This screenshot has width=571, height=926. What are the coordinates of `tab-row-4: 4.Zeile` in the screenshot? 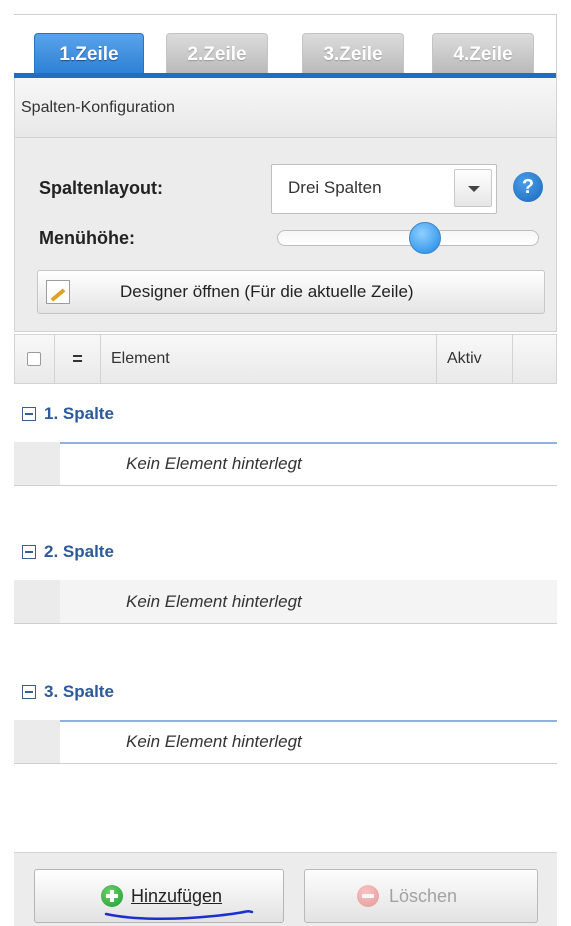 It's located at (483, 54).